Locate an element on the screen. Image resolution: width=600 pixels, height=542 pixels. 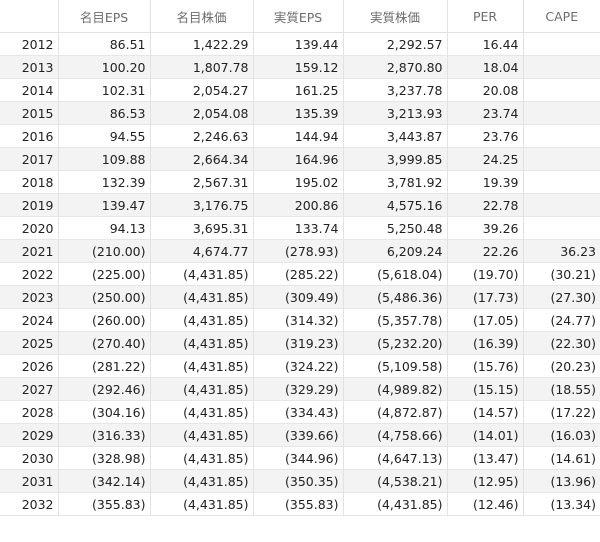
year-cell: 2017 is located at coordinates (29, 159).